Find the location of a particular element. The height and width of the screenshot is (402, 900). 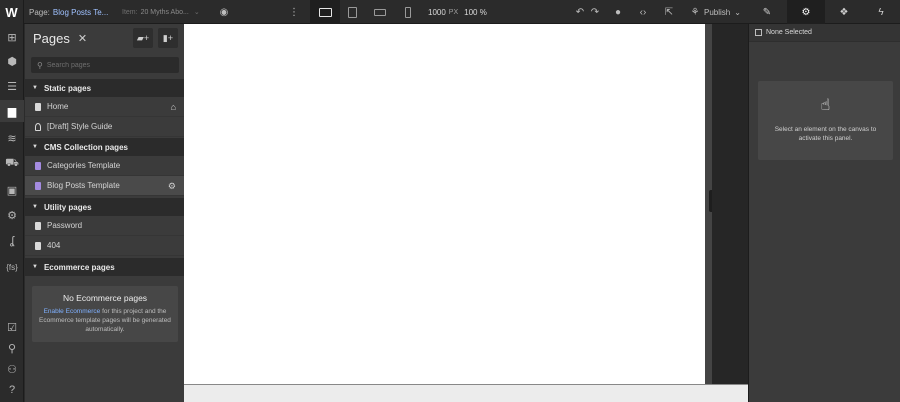

page-row-blog-posts-template: Blog Posts Template ⚙ is located at coordinates (104, 186).